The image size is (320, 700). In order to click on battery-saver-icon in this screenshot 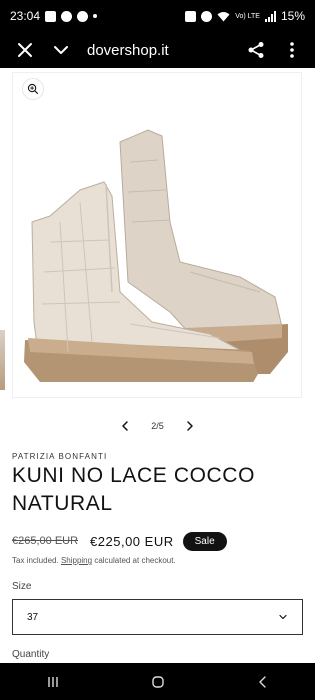, I will do `click(191, 16)`.